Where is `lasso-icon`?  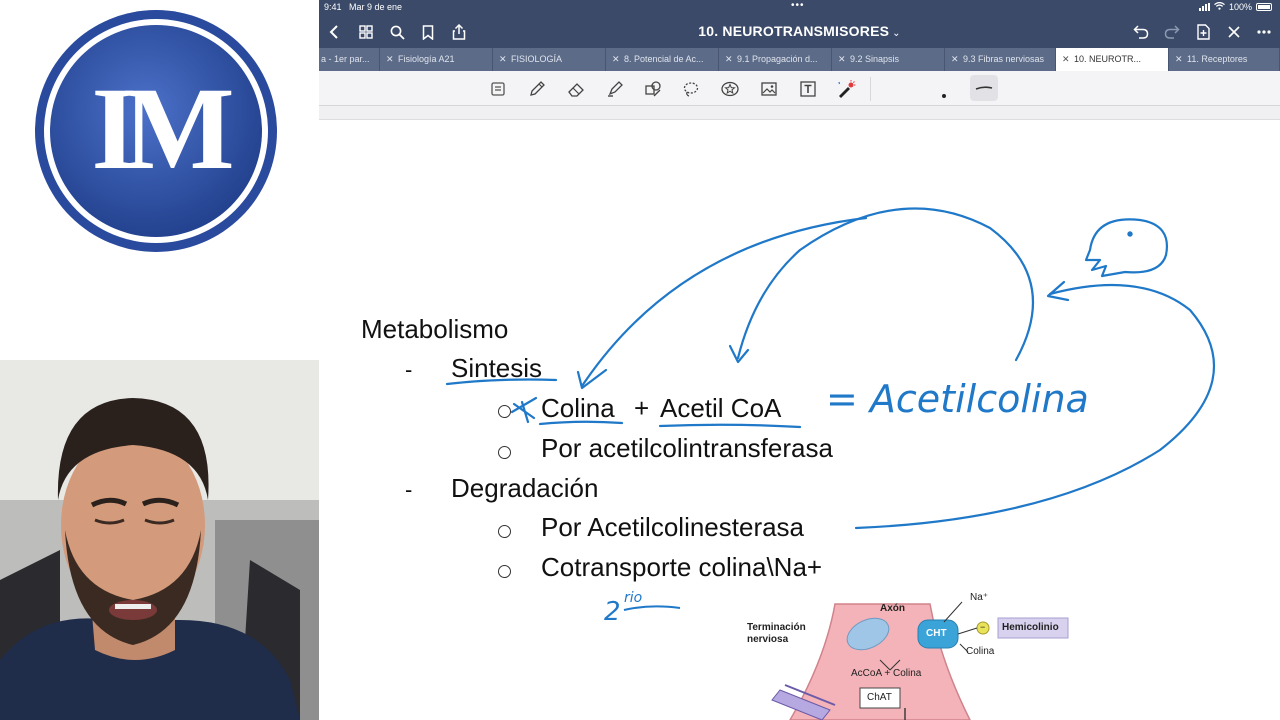 lasso-icon is located at coordinates (691, 89).